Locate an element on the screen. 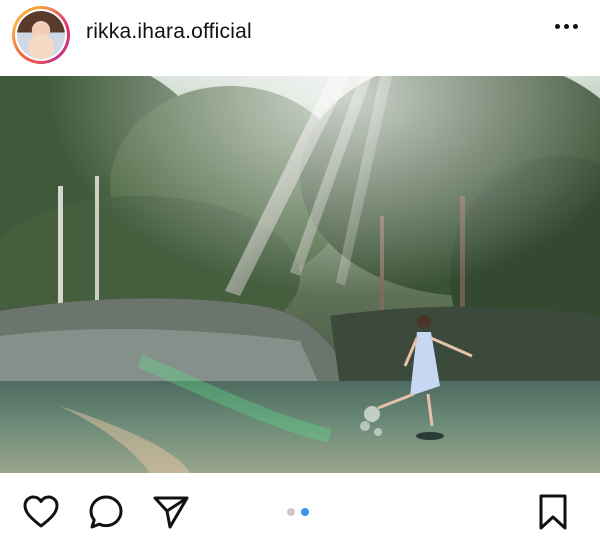 Image resolution: width=600 pixels, height=536 pixels. avatar-frame is located at coordinates (41, 35).